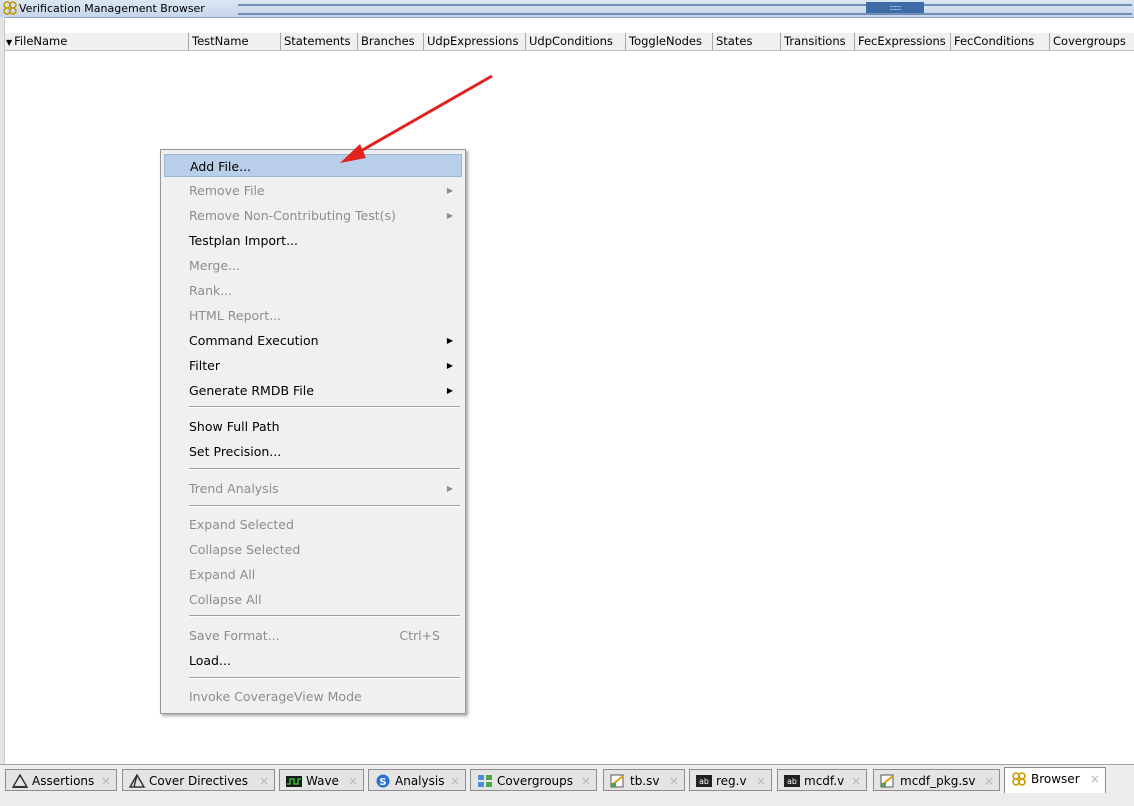 This screenshot has height=806, width=1134. I want to click on menu-label: Generate RMDB File, so click(251, 390).